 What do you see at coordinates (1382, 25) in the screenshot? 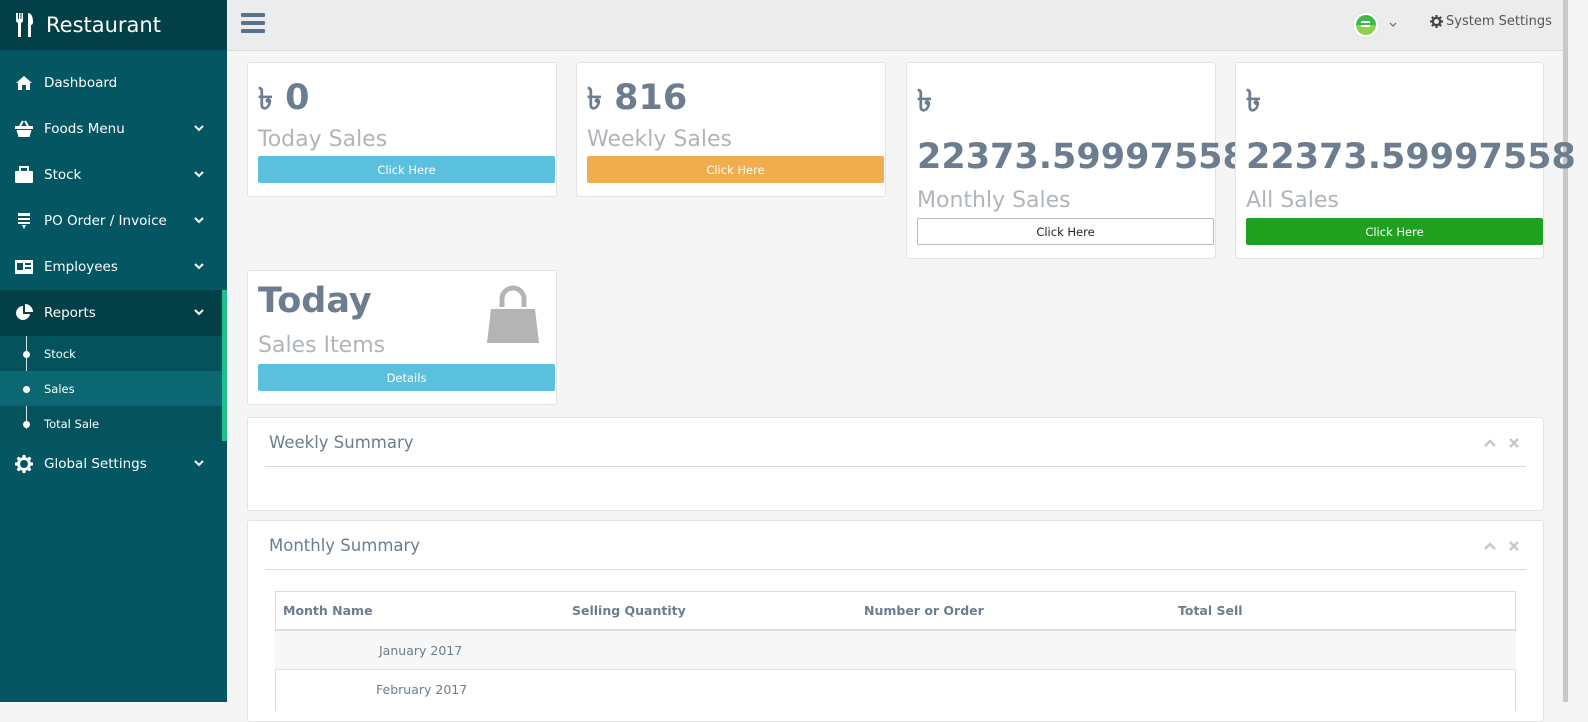
I see `user-profile-dropdown` at bounding box center [1382, 25].